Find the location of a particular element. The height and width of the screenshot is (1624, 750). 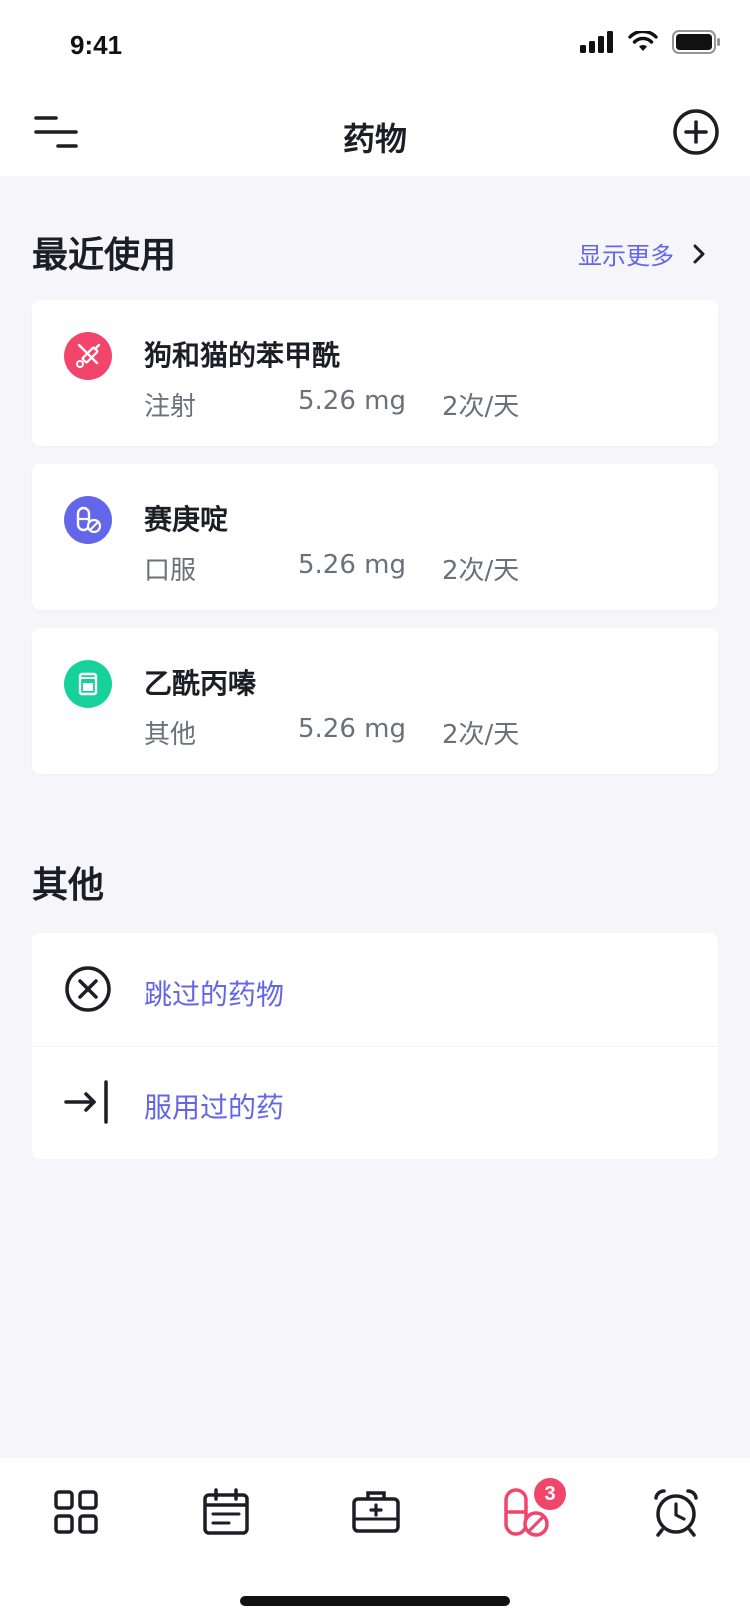

medication-name: 狗和猫的苯甲酰 is located at coordinates (242, 355).